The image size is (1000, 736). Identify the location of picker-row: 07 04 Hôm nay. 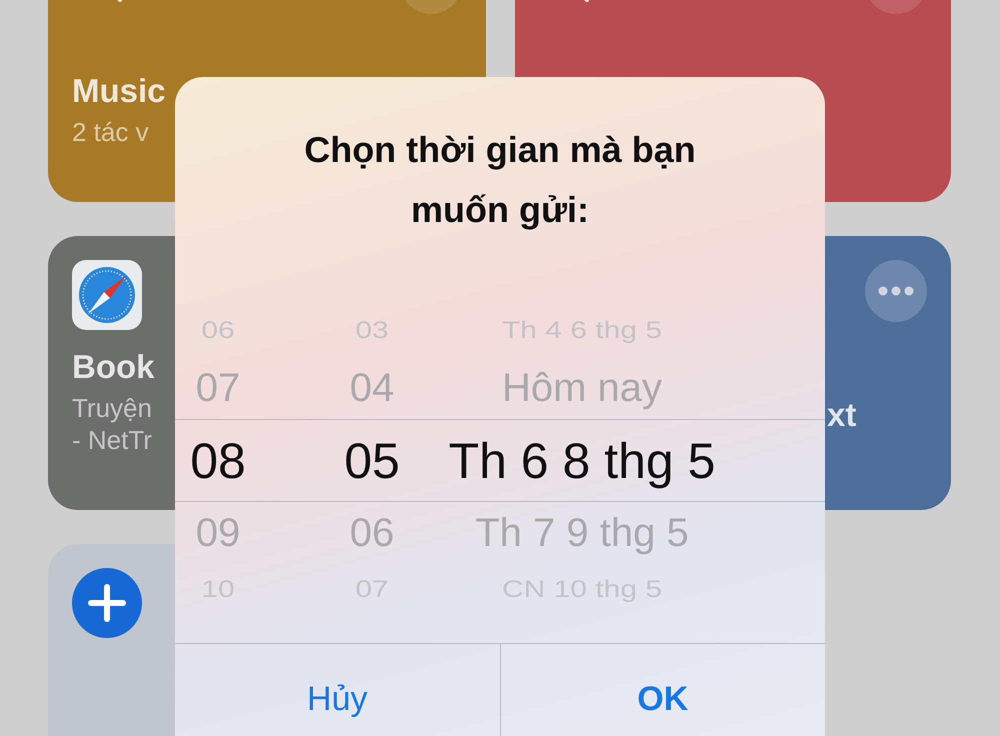
(500, 388).